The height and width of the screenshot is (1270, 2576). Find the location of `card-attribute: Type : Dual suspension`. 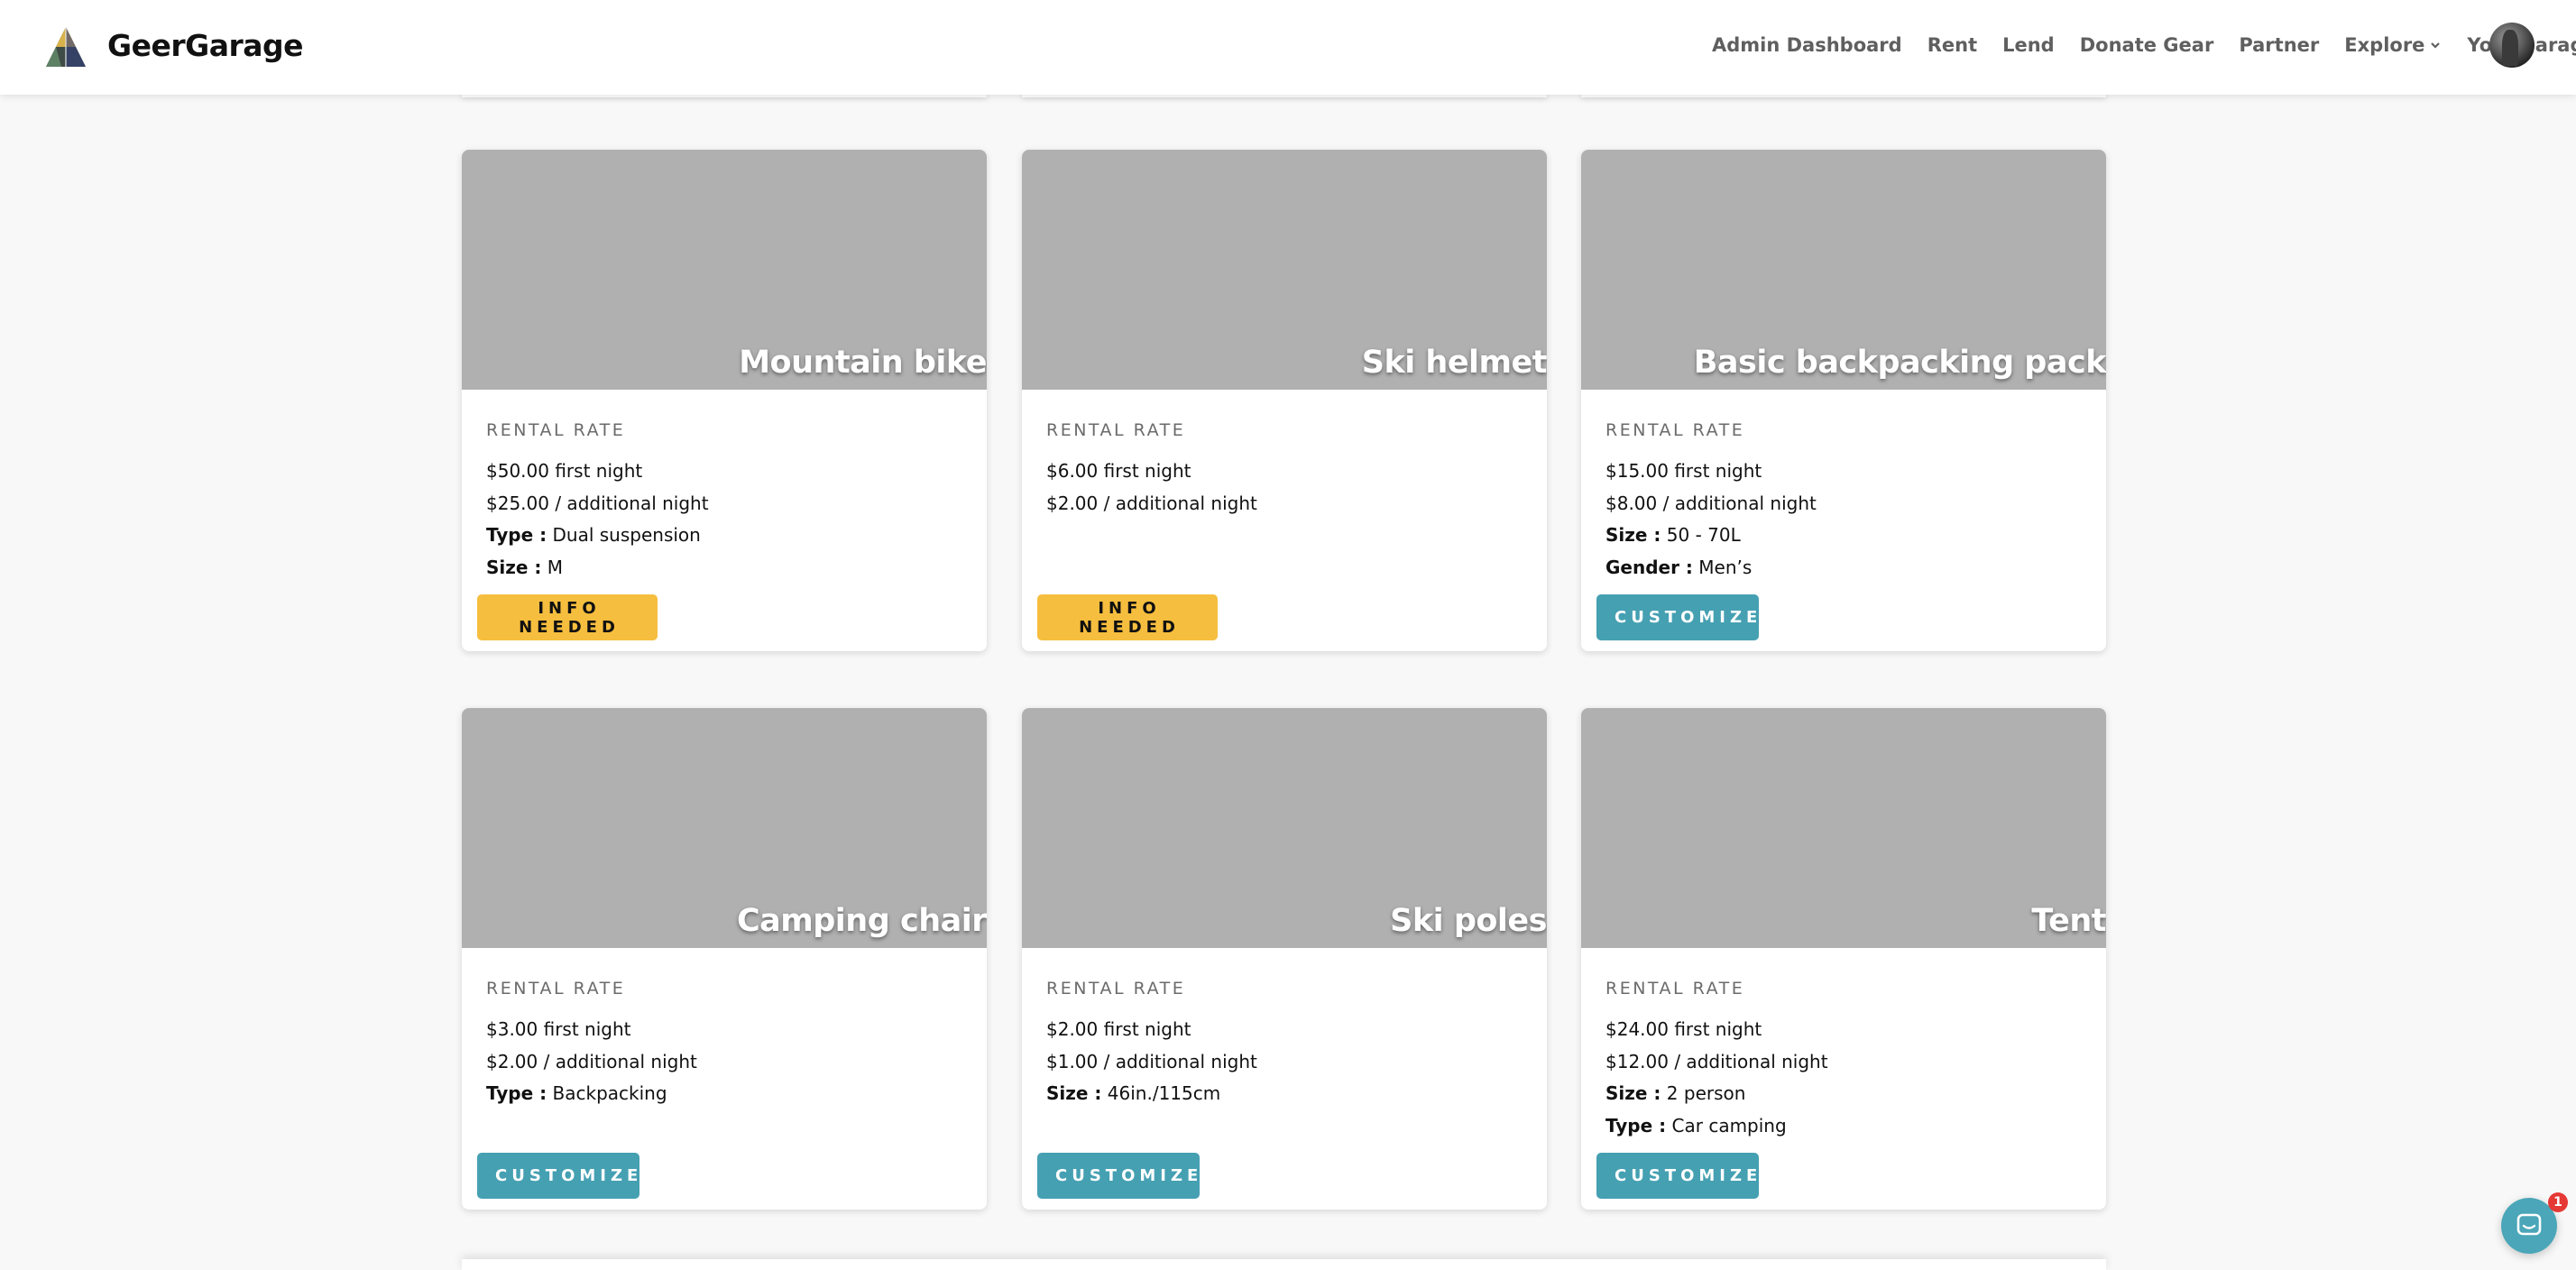

card-attribute: Type : Dual suspension is located at coordinates (598, 540).